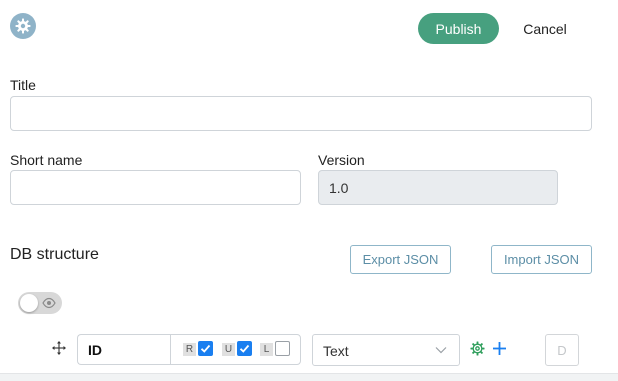 This screenshot has width=618, height=381. What do you see at coordinates (477, 348) in the screenshot?
I see `field-settings-icon` at bounding box center [477, 348].